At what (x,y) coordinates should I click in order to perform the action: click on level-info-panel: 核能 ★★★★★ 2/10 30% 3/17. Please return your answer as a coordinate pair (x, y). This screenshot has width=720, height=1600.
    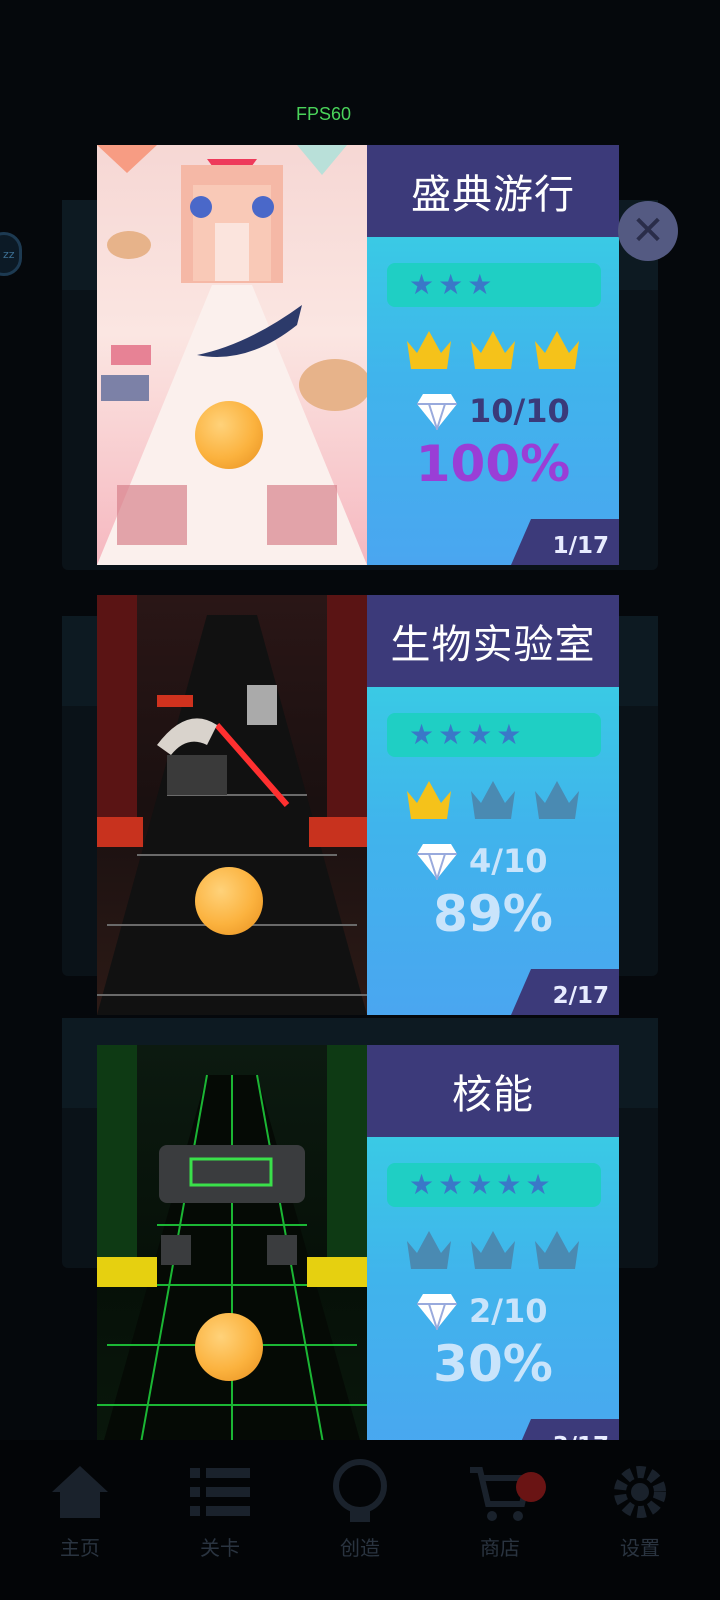
    Looking at the image, I should click on (493, 1255).